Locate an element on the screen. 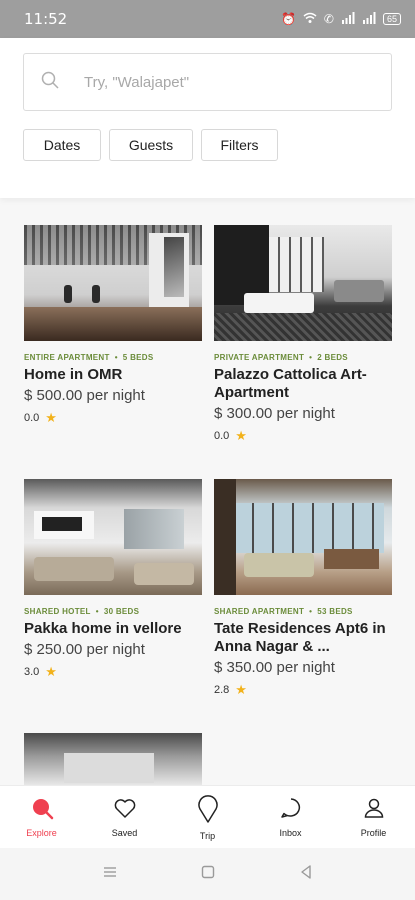 This screenshot has height=900, width=415. signal-icon is located at coordinates (348, 19).